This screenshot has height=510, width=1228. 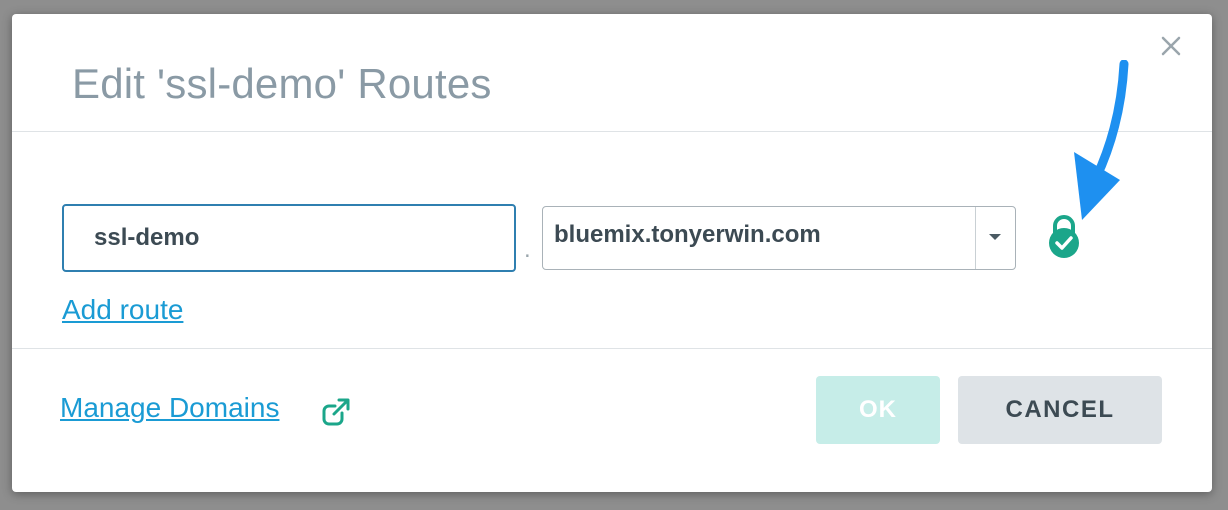 I want to click on header-divider, so click(x=612, y=131).